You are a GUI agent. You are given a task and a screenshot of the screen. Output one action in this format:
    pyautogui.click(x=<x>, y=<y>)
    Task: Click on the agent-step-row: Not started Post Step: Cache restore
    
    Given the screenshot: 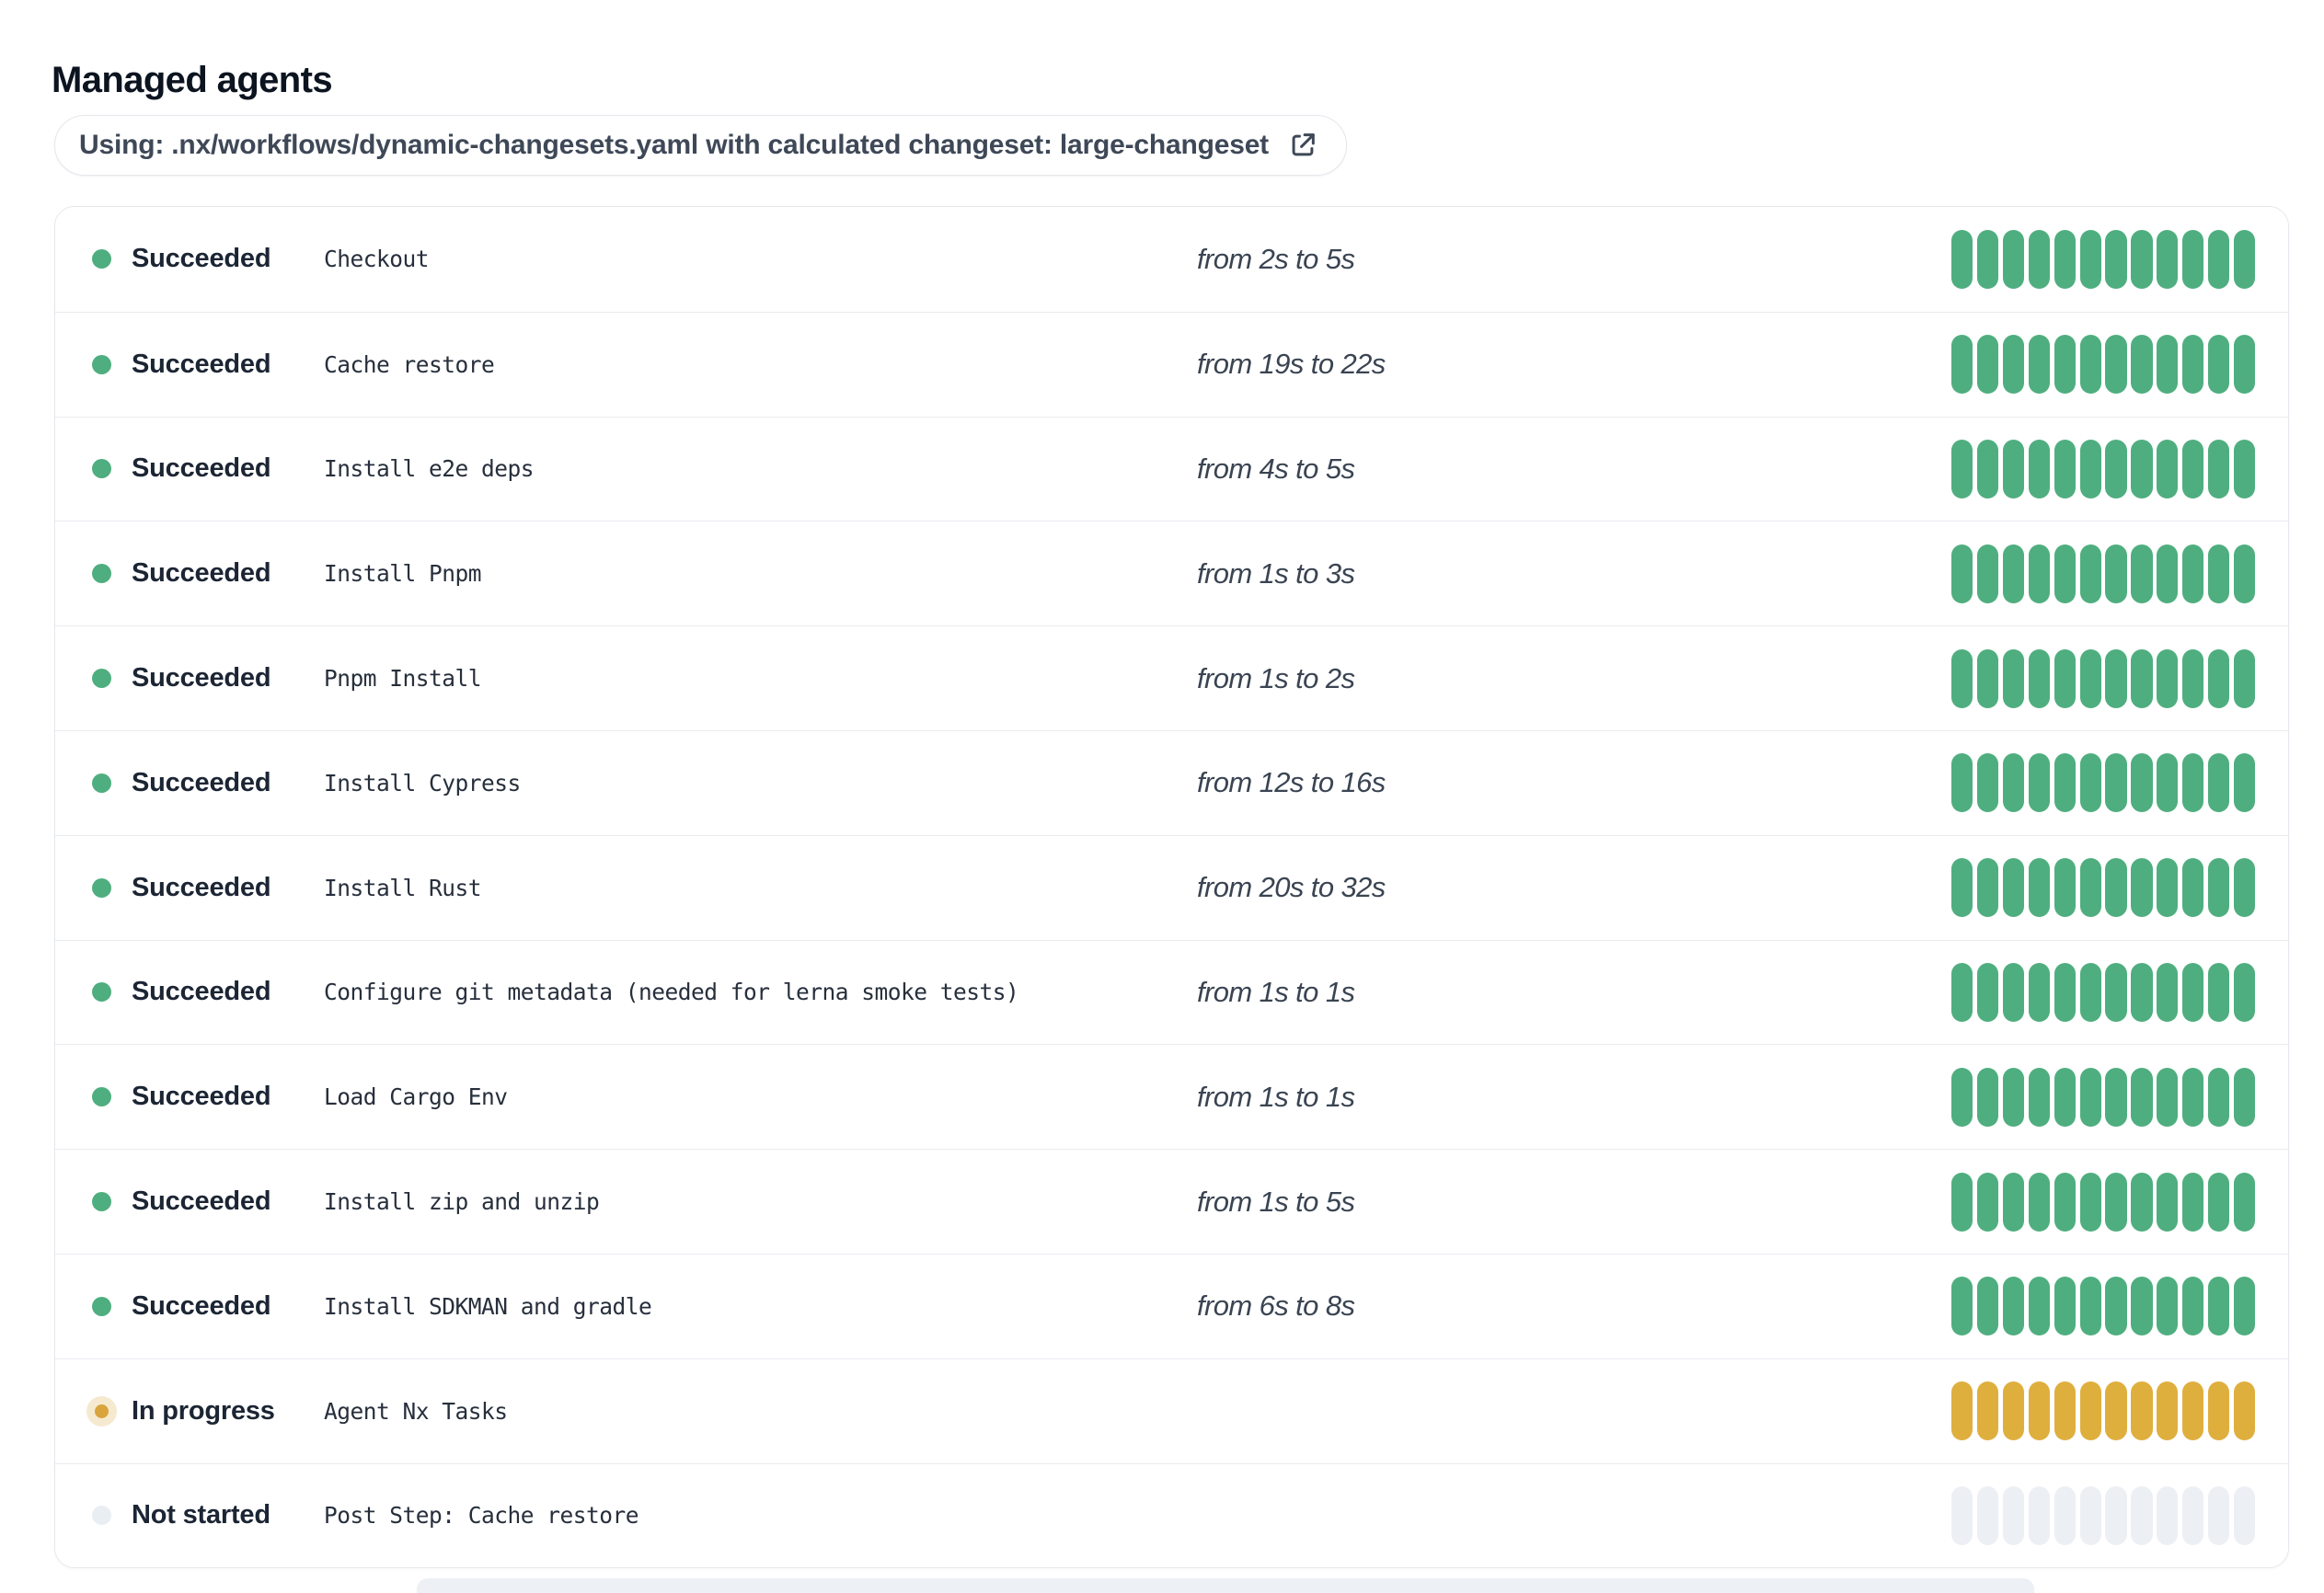 What is the action you would take?
    pyautogui.click(x=1171, y=1514)
    